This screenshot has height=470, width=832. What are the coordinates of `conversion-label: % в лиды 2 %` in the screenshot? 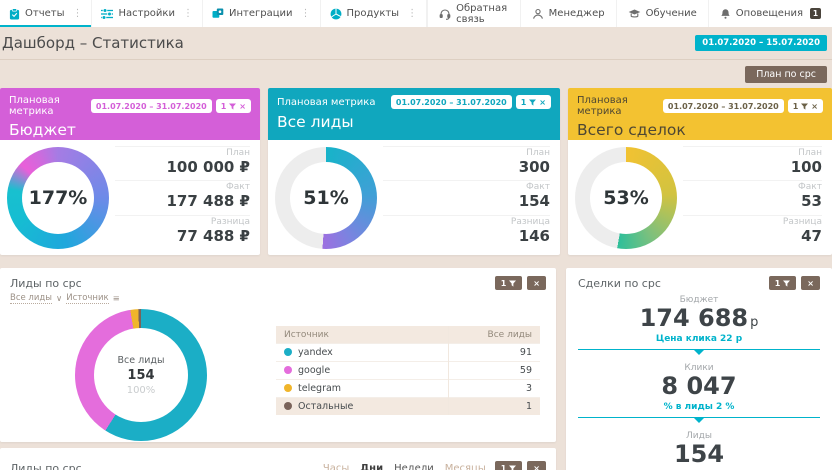 It's located at (699, 407).